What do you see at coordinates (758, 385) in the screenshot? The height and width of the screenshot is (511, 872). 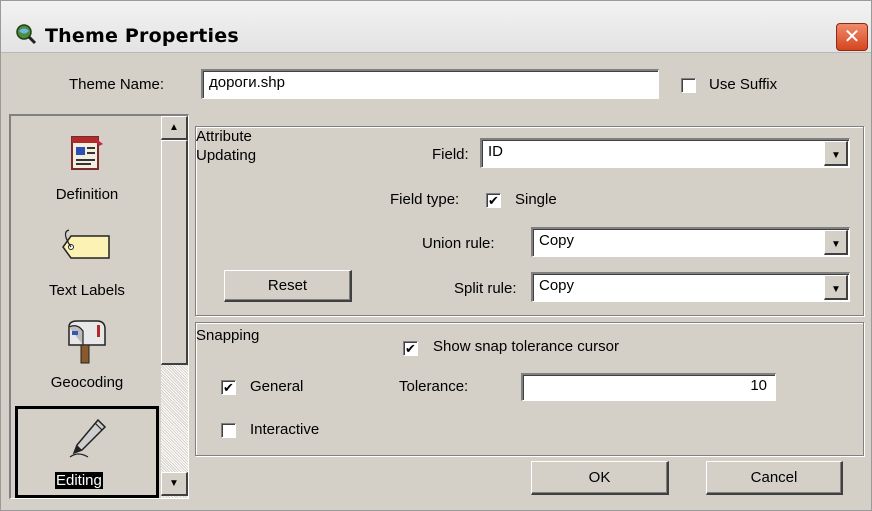 I see `tolerance-value: 10` at bounding box center [758, 385].